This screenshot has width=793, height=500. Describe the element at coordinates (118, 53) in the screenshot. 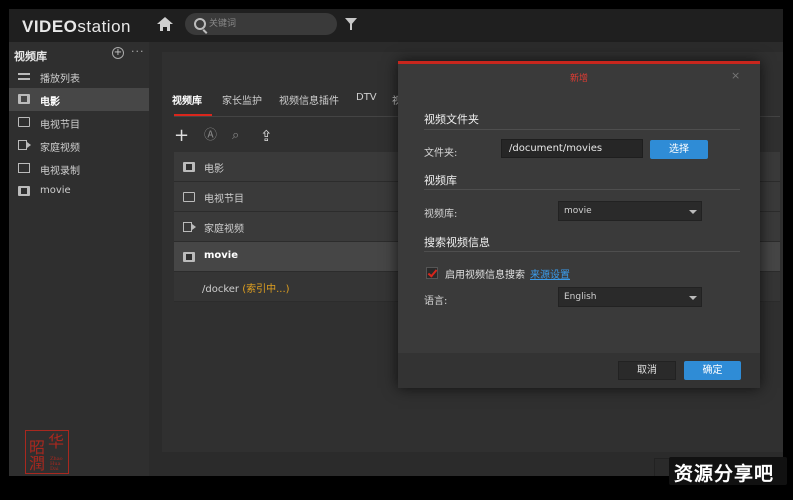

I see `add-library-button: +` at that location.